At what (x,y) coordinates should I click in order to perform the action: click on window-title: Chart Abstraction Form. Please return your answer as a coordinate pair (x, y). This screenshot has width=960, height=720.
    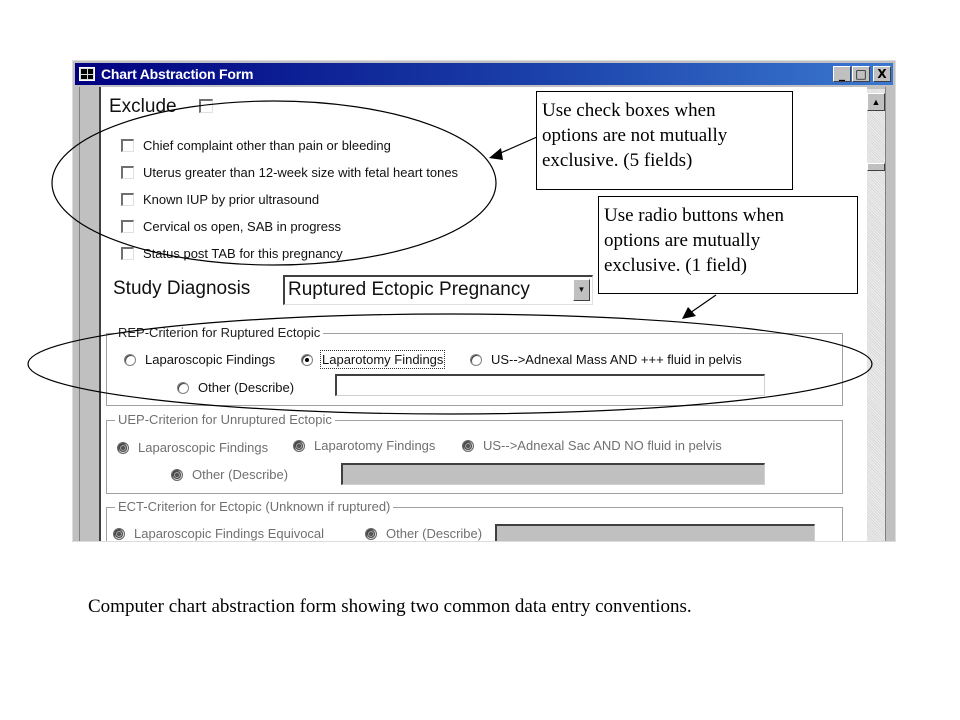
    Looking at the image, I should click on (177, 74).